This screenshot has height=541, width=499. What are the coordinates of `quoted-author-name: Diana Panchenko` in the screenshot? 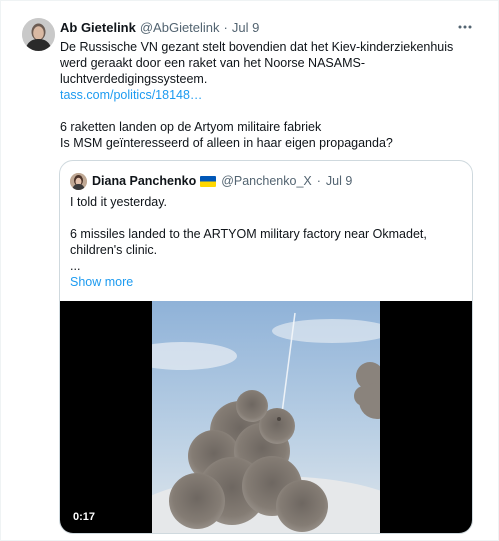 It's located at (144, 181).